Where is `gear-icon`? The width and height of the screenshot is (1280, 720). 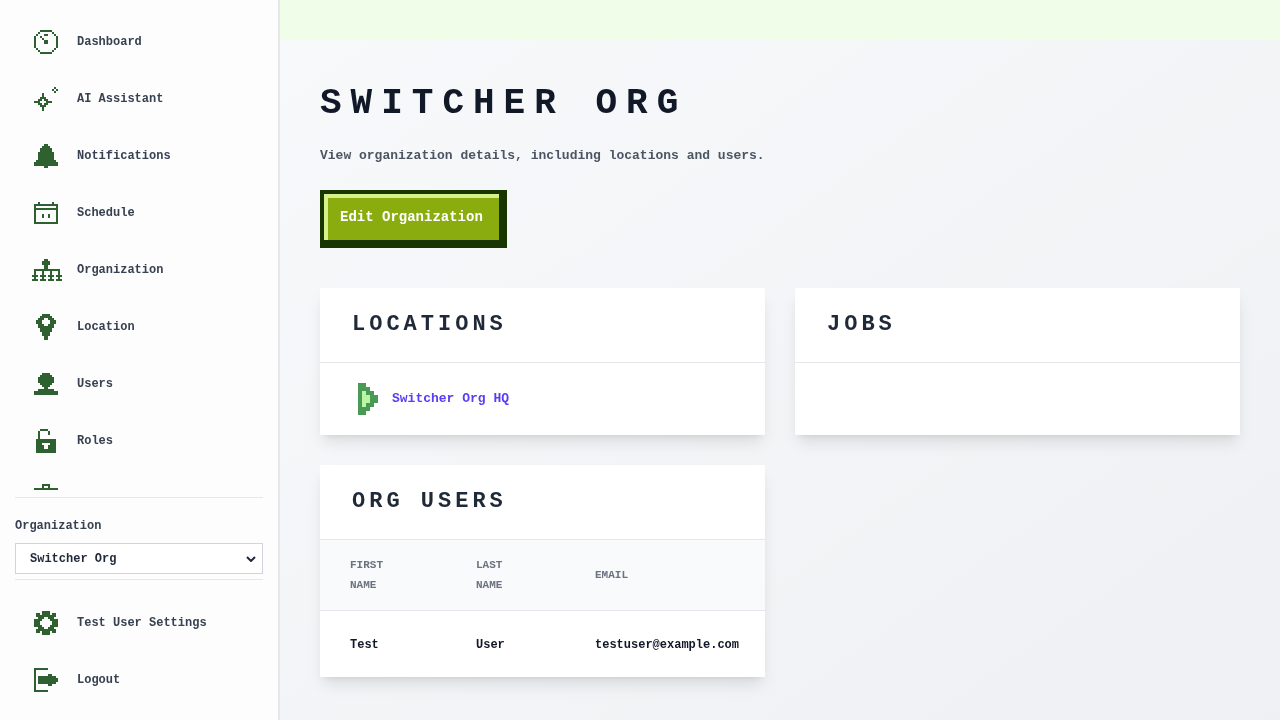 gear-icon is located at coordinates (46, 622).